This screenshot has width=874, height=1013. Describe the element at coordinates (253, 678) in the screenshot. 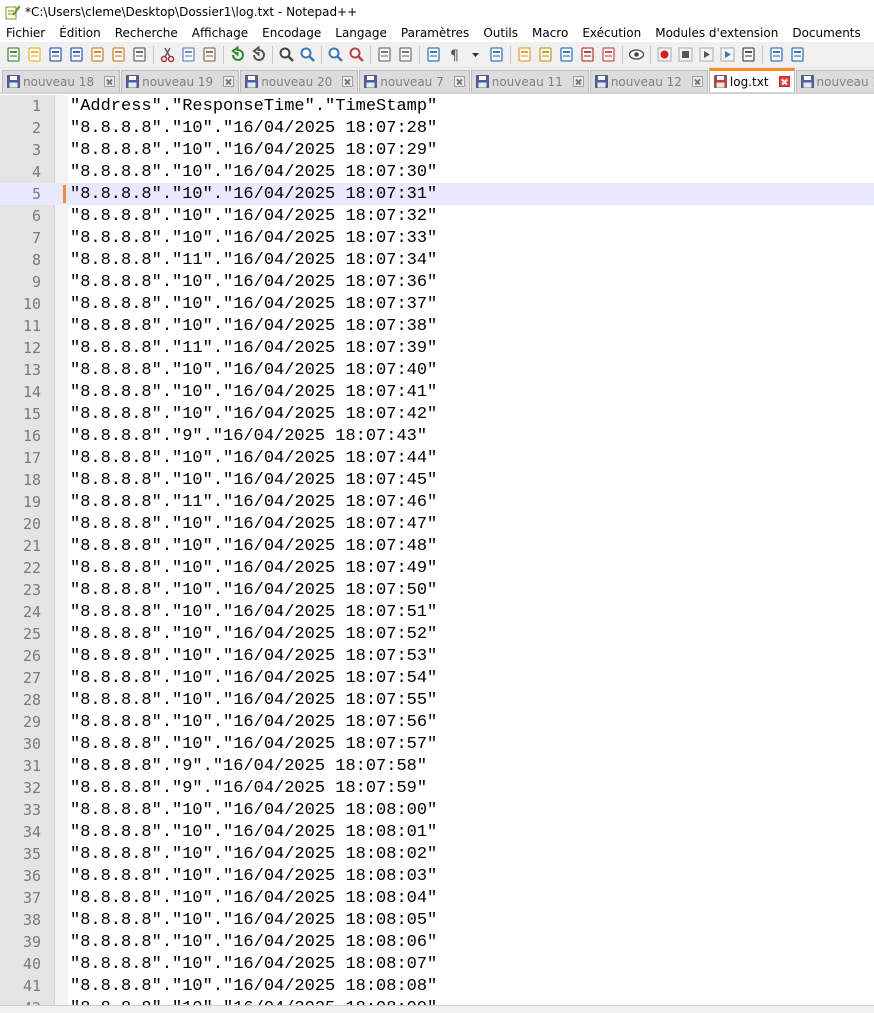

I see `line-text: "8.8.8.8"."10"."16/04/2025 18:07:54"` at that location.